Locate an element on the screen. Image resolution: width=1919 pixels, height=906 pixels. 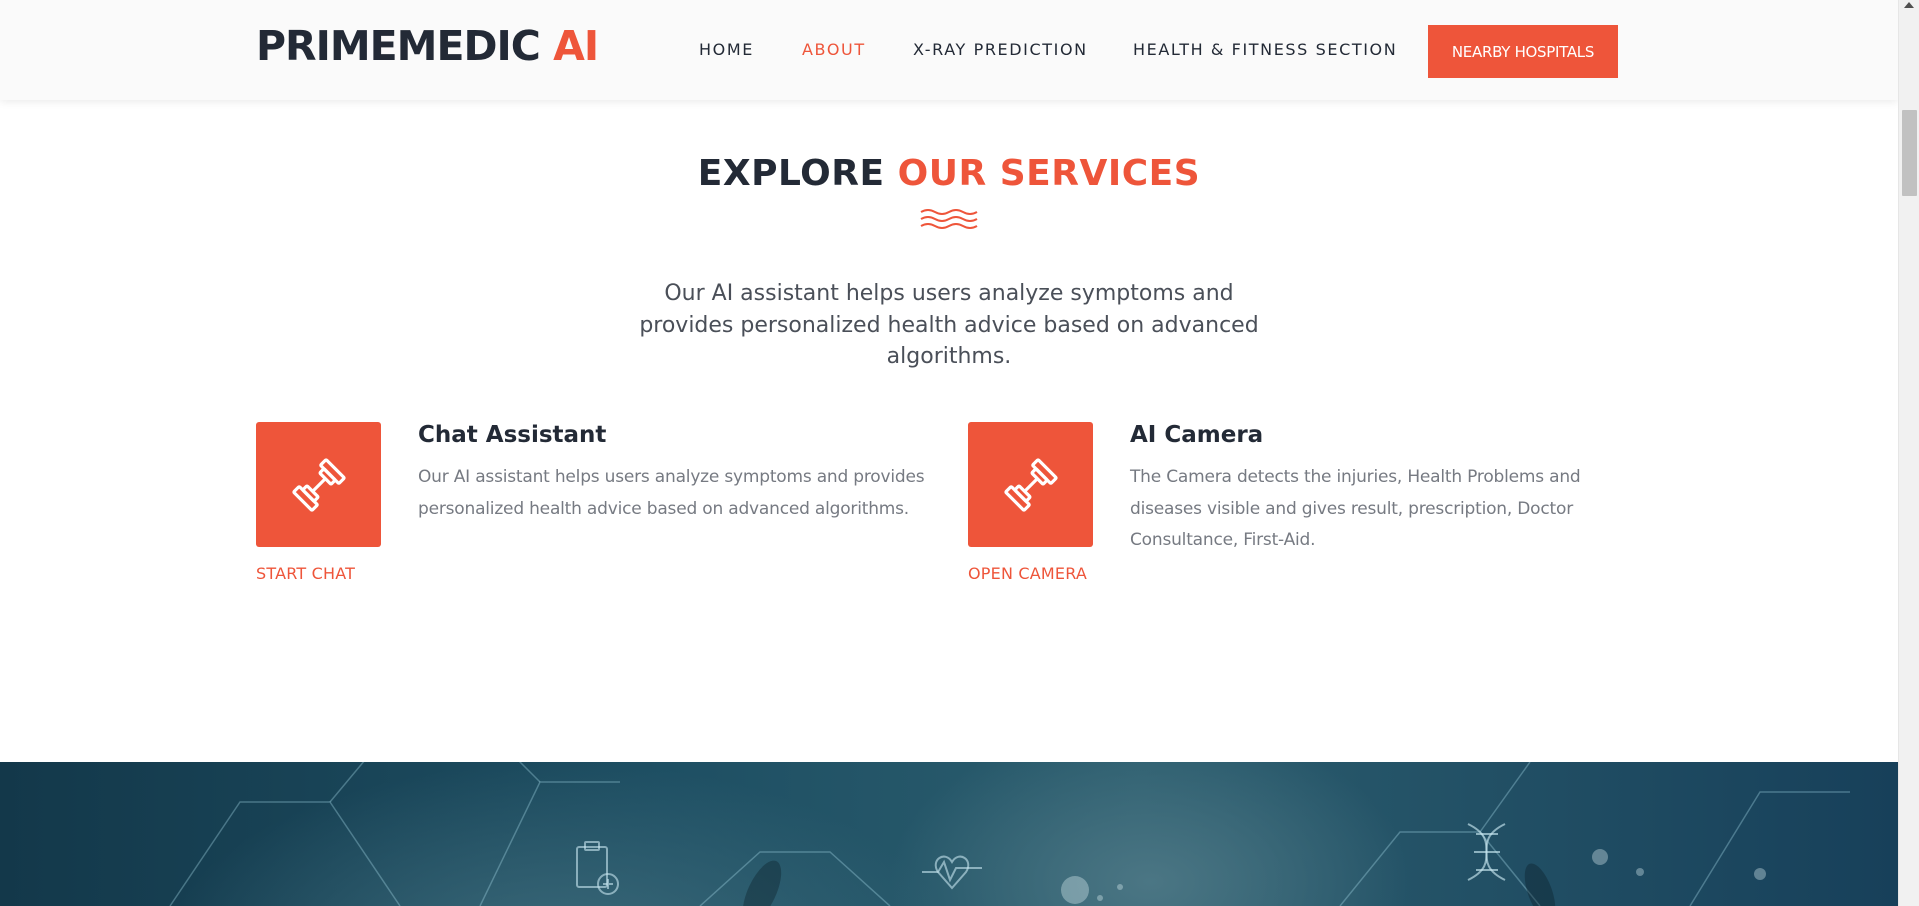
service-title: AI Camera is located at coordinates (1197, 435).